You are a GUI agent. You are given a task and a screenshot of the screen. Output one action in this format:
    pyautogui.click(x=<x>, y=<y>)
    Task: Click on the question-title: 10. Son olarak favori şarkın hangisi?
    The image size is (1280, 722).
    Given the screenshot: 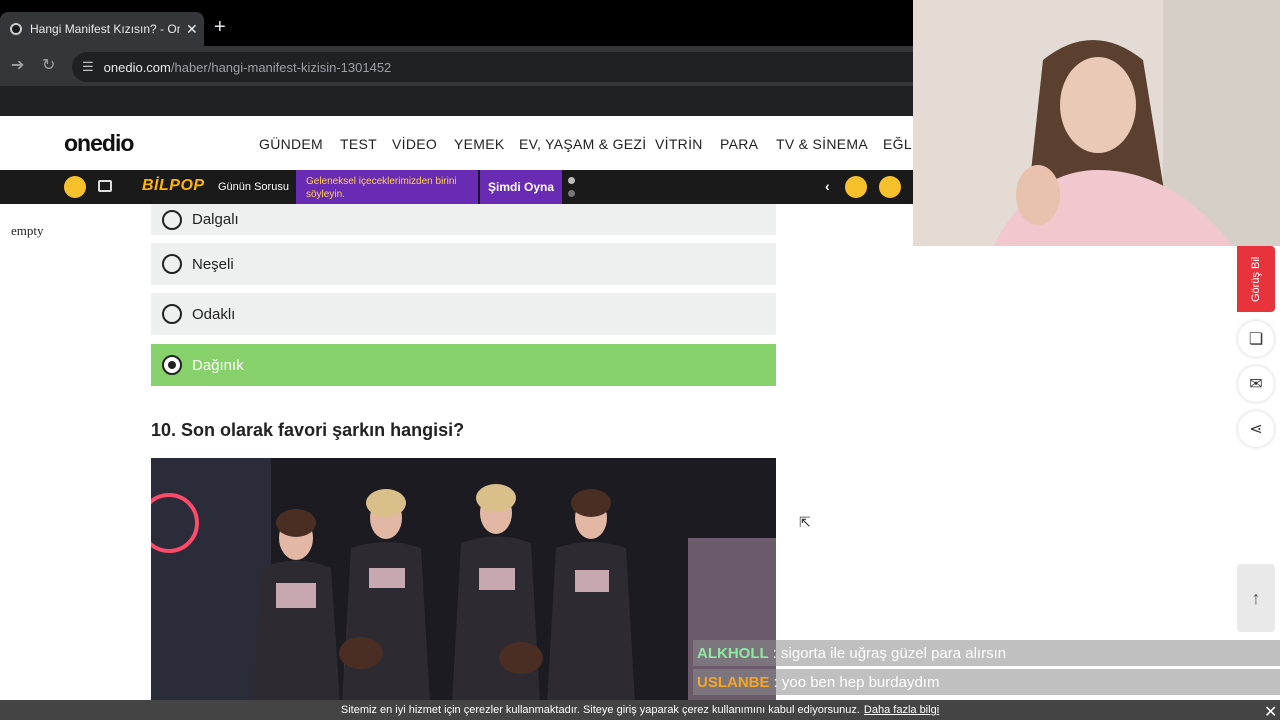 What is the action you would take?
    pyautogui.click(x=308, y=430)
    